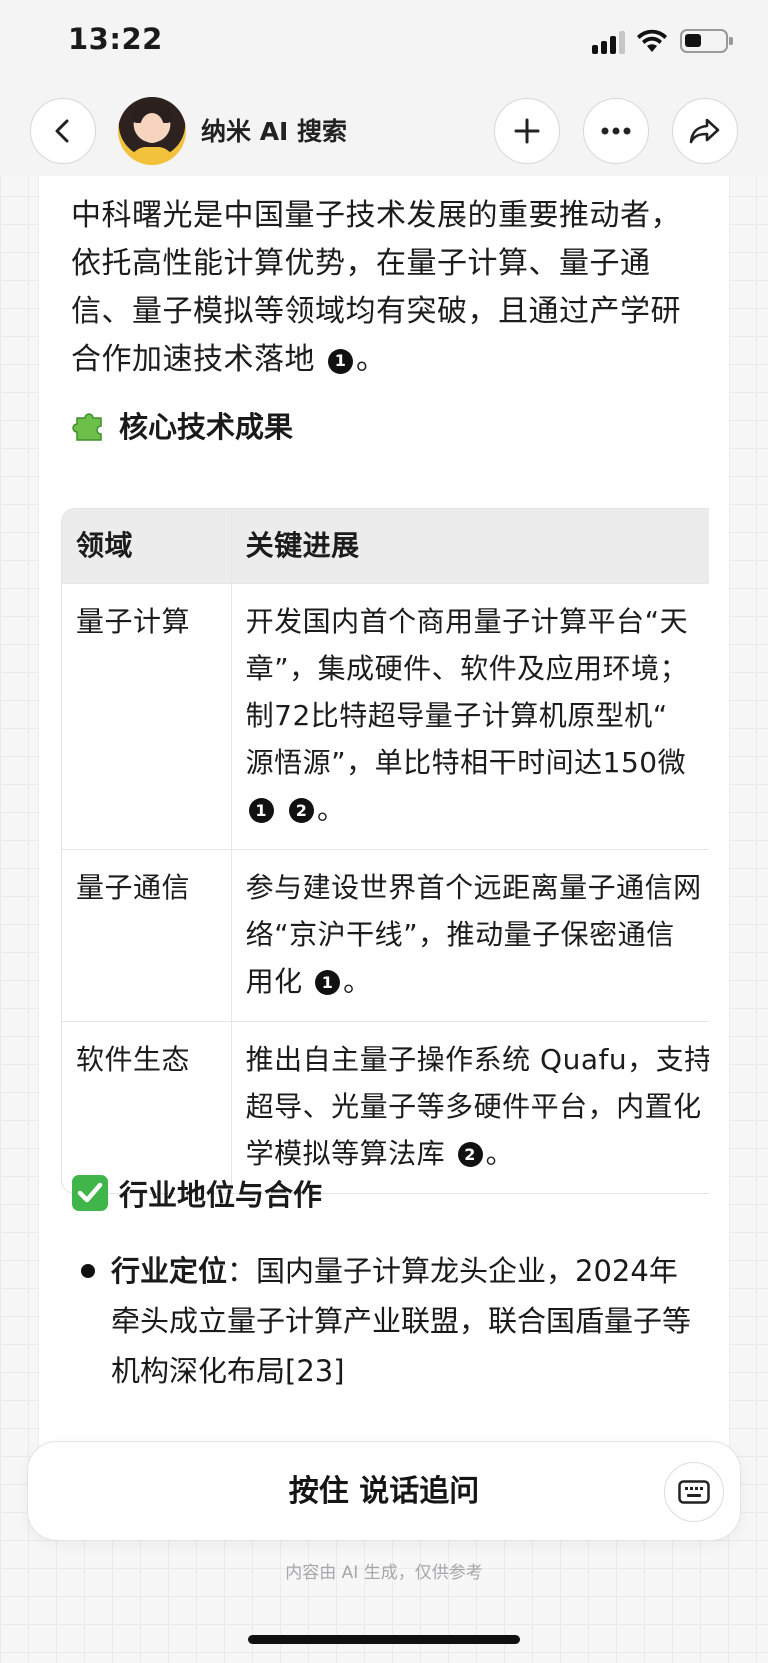 Image resolution: width=768 pixels, height=1663 pixels. What do you see at coordinates (146, 716) in the screenshot?
I see `table-cell-field: 量子计算` at bounding box center [146, 716].